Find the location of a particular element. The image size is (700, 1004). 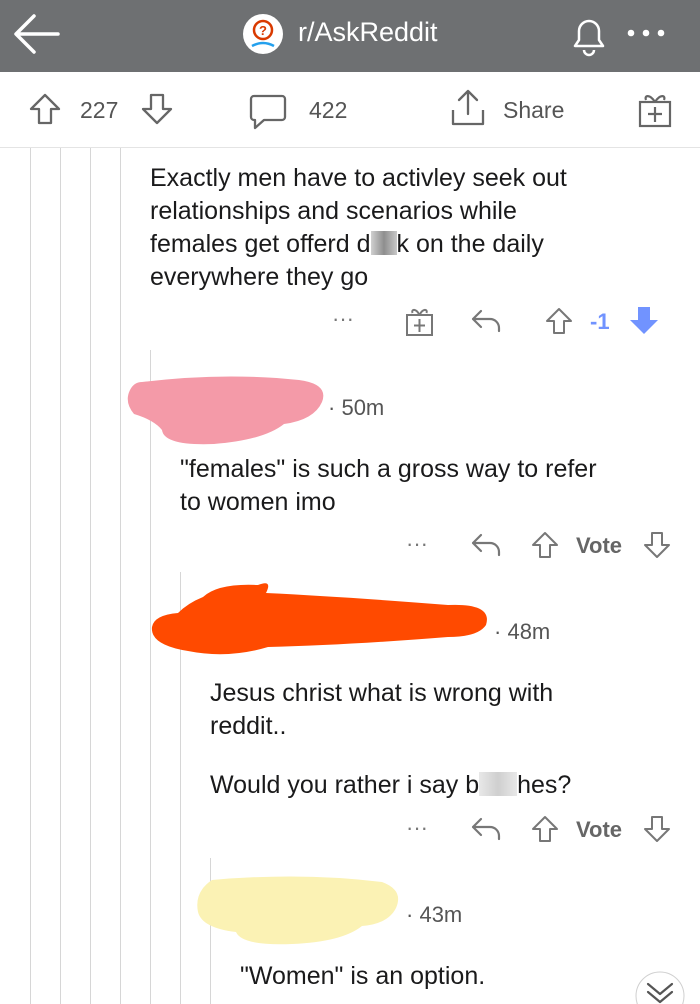

top-bar: ? r/AskReddit is located at coordinates (350, 36).